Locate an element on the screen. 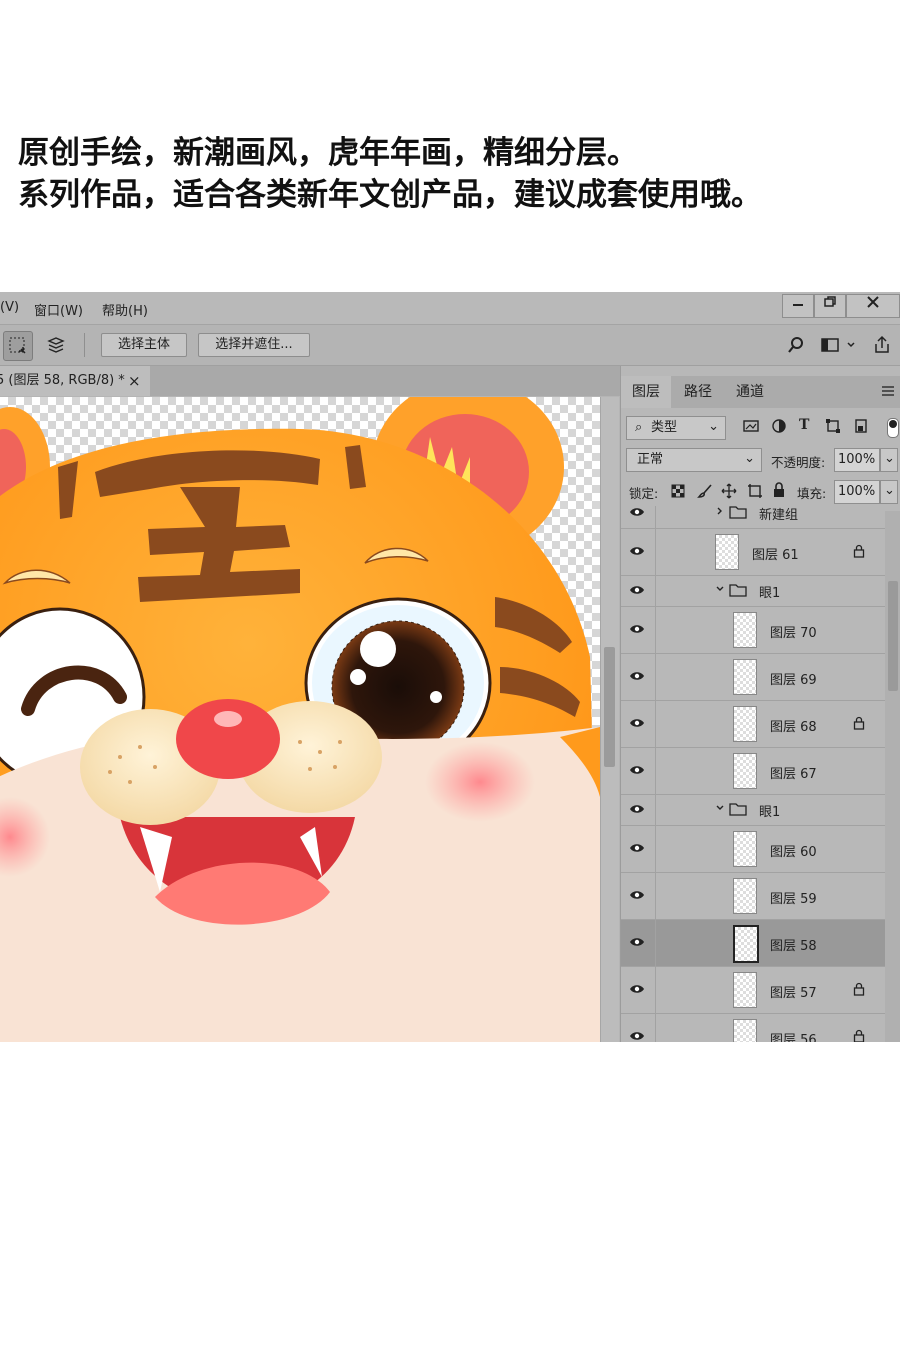  search-icon is located at coordinates (796, 345).